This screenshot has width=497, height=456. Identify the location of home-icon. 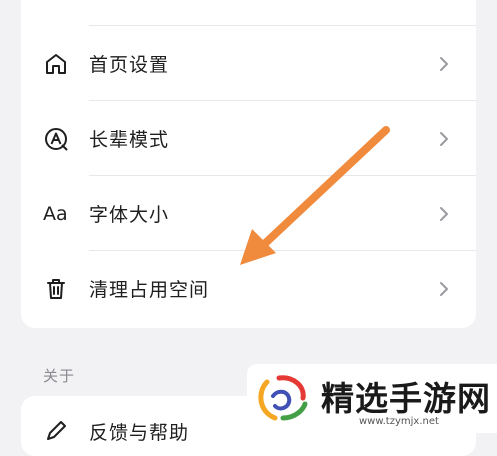
(56, 64).